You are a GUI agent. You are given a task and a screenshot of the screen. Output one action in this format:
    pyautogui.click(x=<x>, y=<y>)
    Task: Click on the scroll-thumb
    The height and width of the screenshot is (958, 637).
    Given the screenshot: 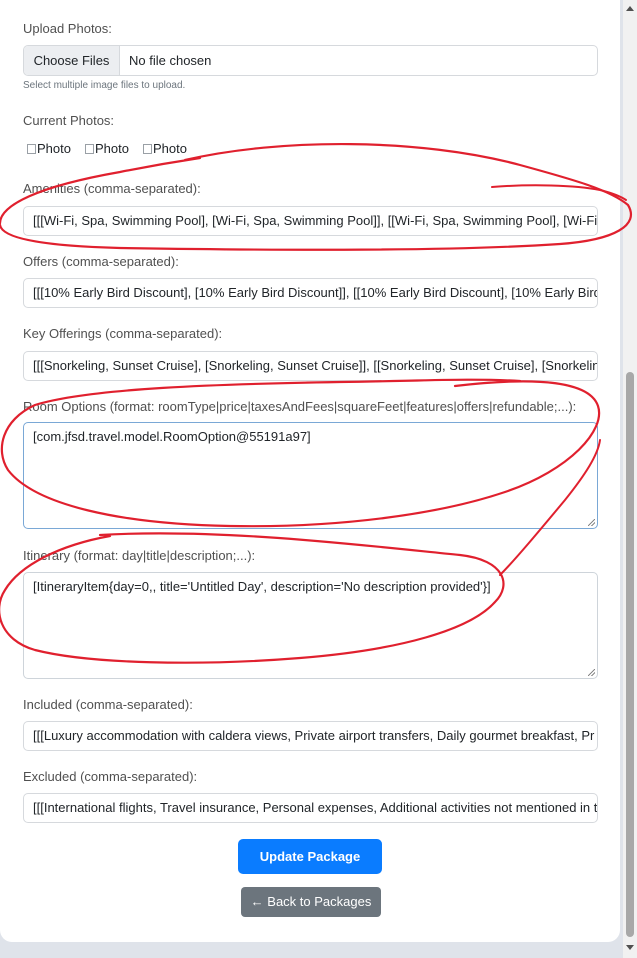 What is the action you would take?
    pyautogui.click(x=630, y=654)
    